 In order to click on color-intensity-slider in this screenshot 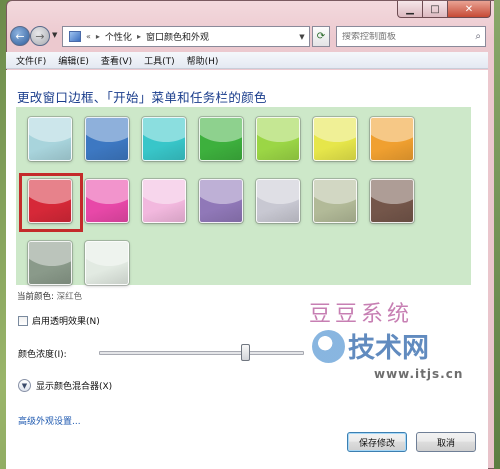, I will do `click(201, 353)`.